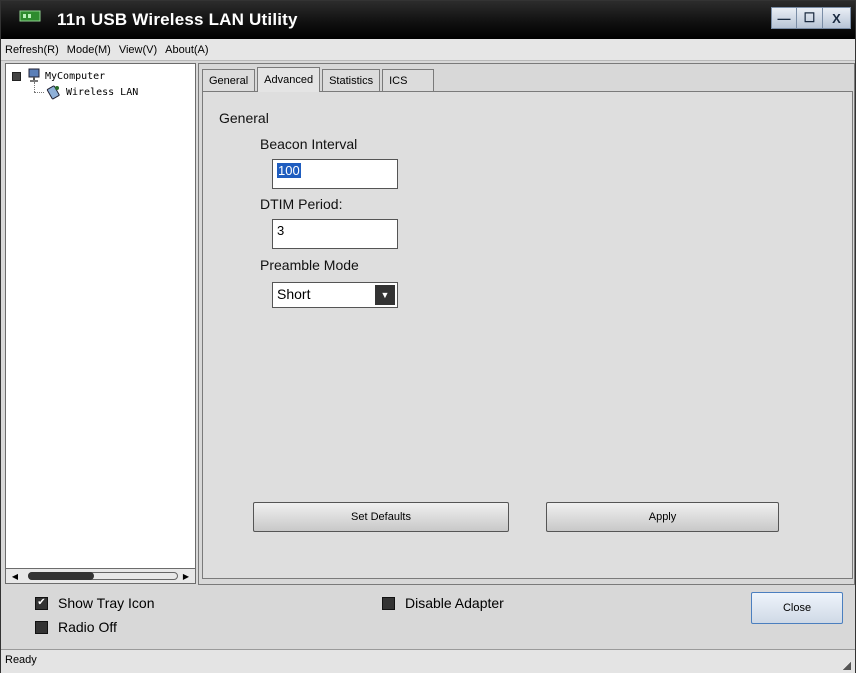 This screenshot has width=856, height=673. I want to click on resize-grip-icon, so click(847, 666).